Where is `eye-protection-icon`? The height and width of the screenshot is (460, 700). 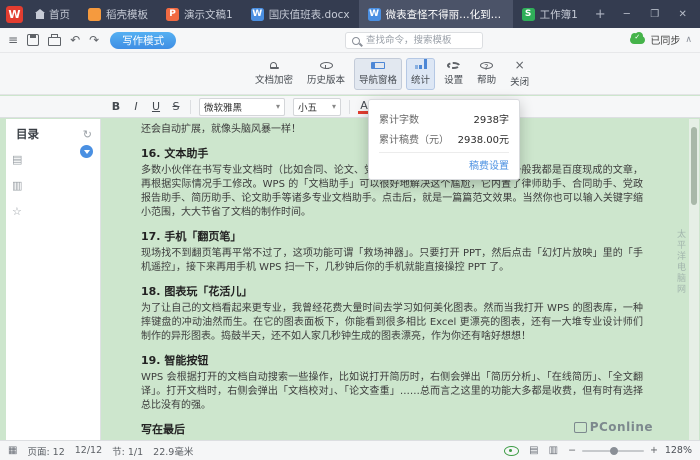 eye-protection-icon is located at coordinates (512, 450).